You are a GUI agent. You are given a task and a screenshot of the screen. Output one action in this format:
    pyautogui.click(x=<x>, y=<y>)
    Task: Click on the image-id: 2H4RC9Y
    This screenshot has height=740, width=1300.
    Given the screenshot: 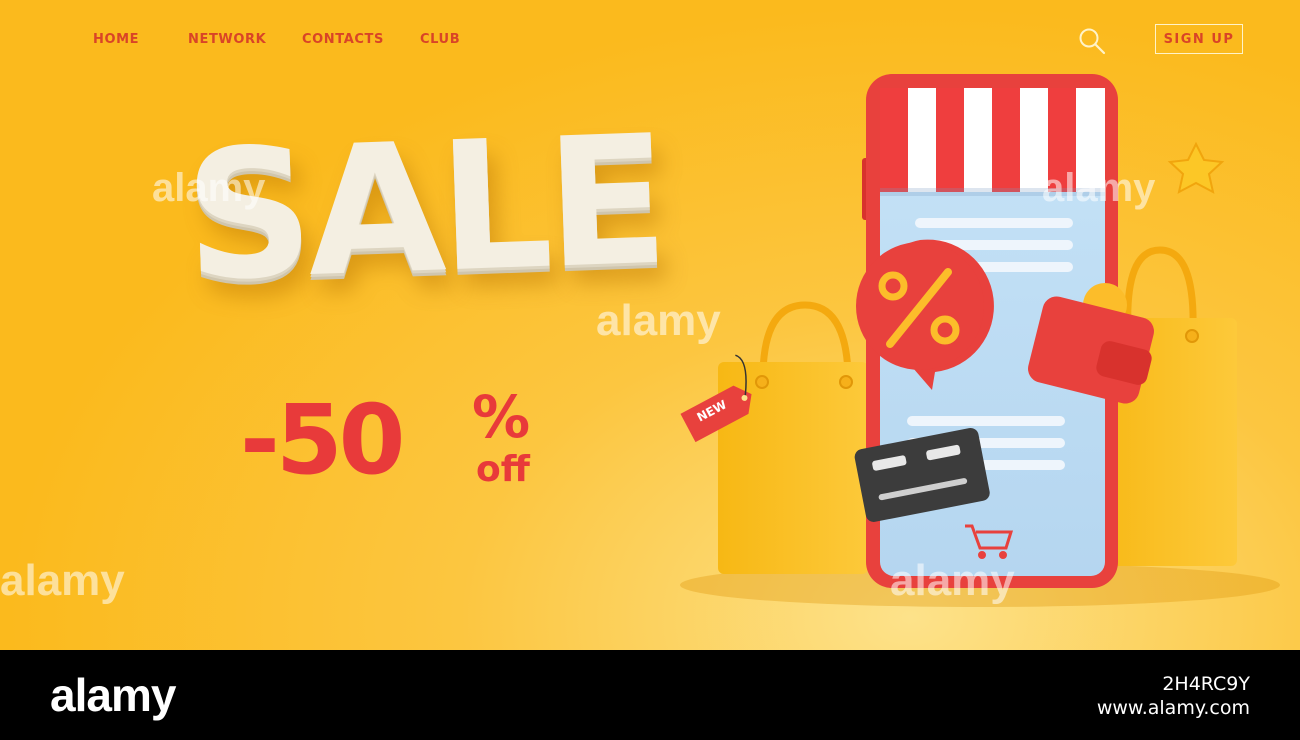 What is the action you would take?
    pyautogui.click(x=1206, y=684)
    